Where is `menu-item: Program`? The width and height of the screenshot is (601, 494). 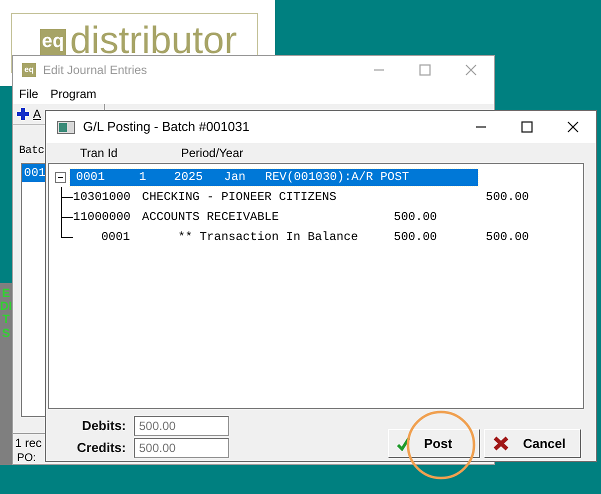 menu-item: Program is located at coordinates (73, 94).